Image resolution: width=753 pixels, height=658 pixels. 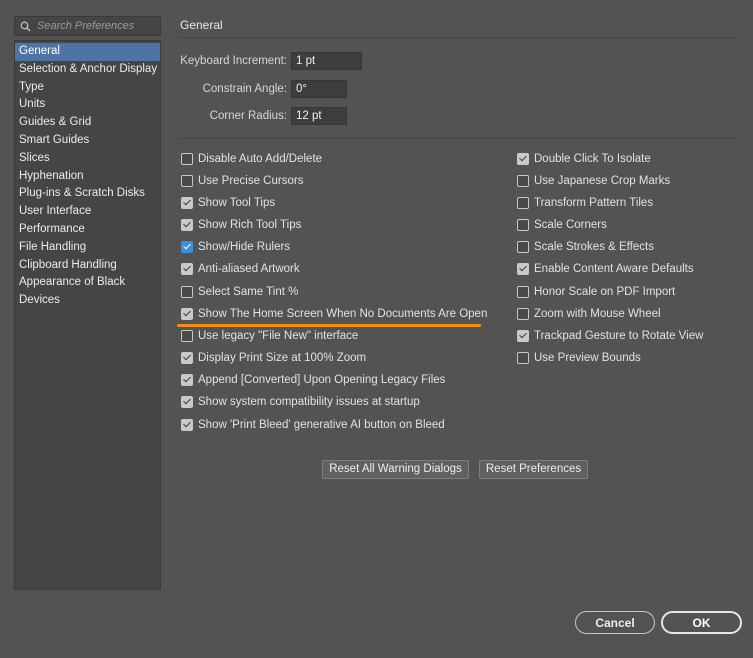 I want to click on sidebar-item-smart-guides: Smart Guides, so click(x=87, y=141).